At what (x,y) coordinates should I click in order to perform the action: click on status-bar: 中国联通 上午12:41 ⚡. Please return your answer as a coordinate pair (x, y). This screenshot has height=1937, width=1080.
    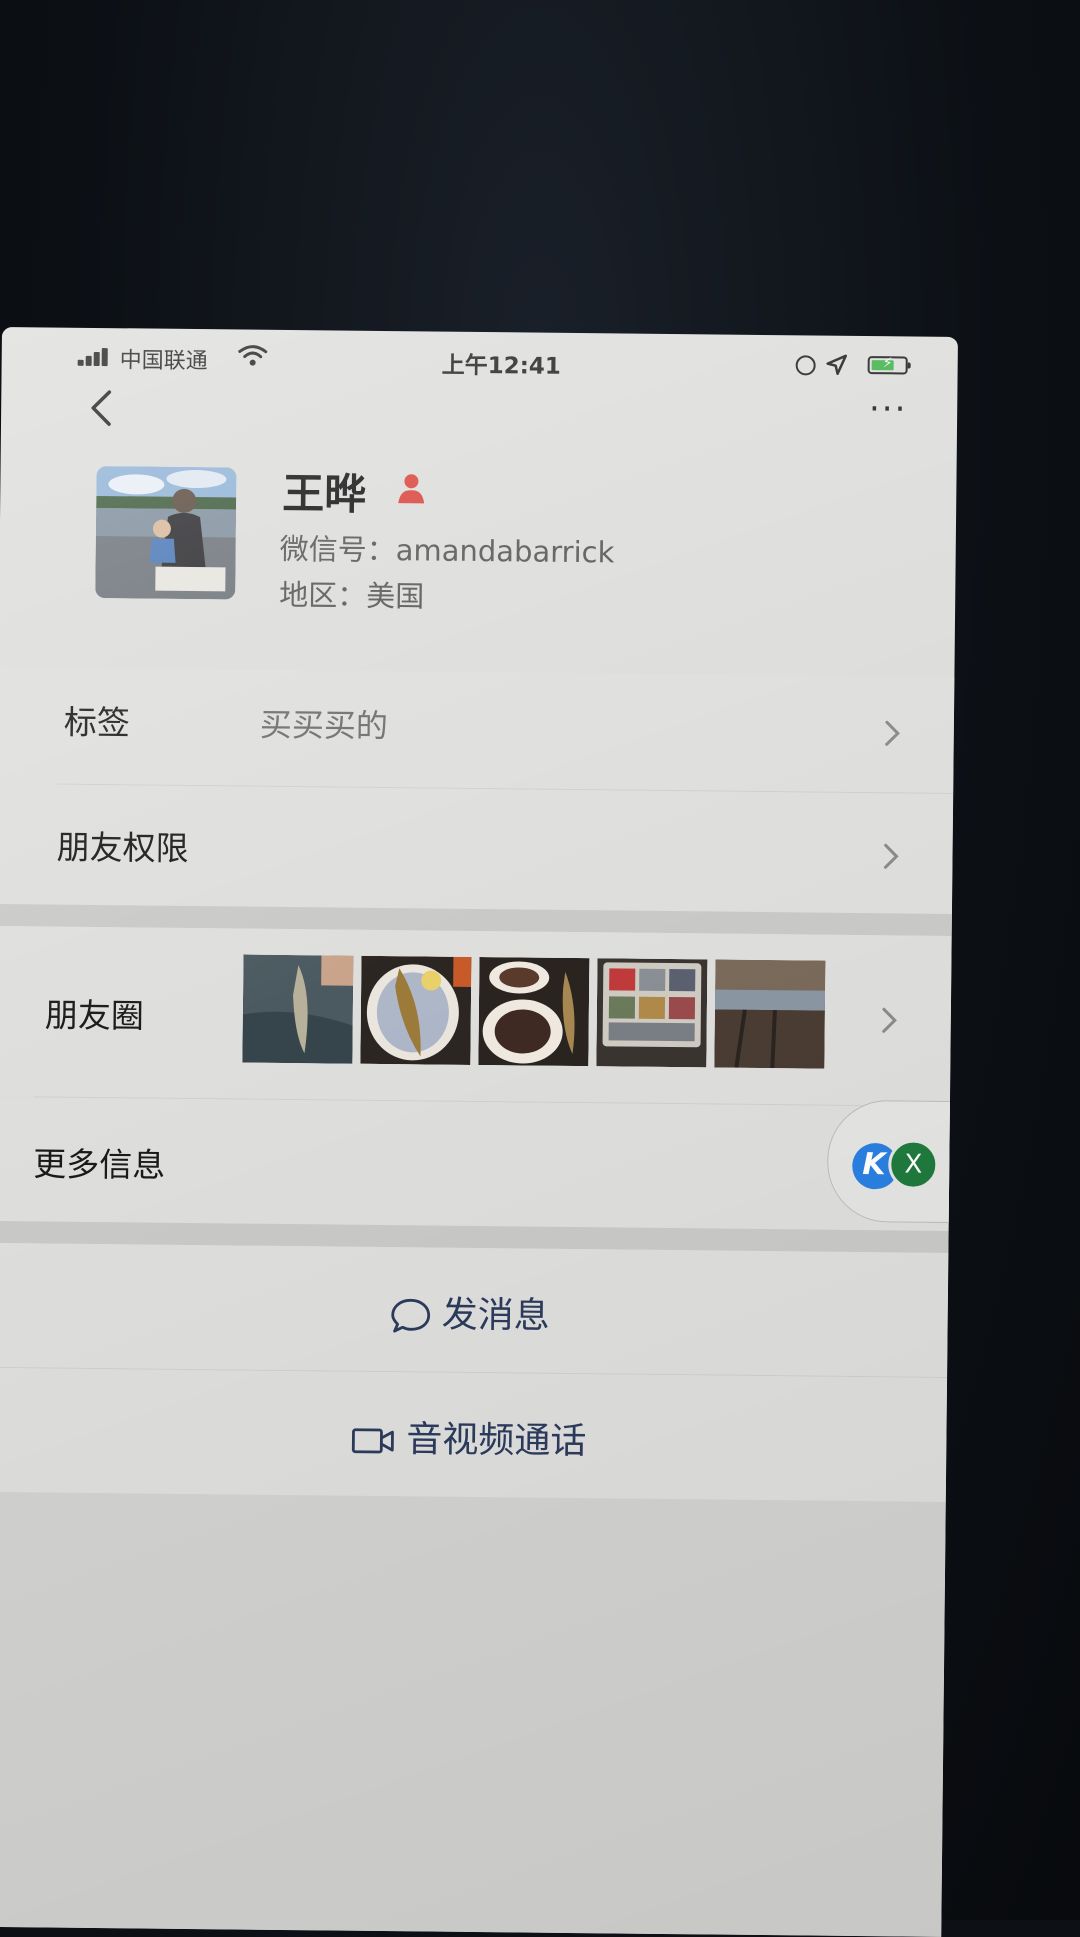
    Looking at the image, I should click on (495, 360).